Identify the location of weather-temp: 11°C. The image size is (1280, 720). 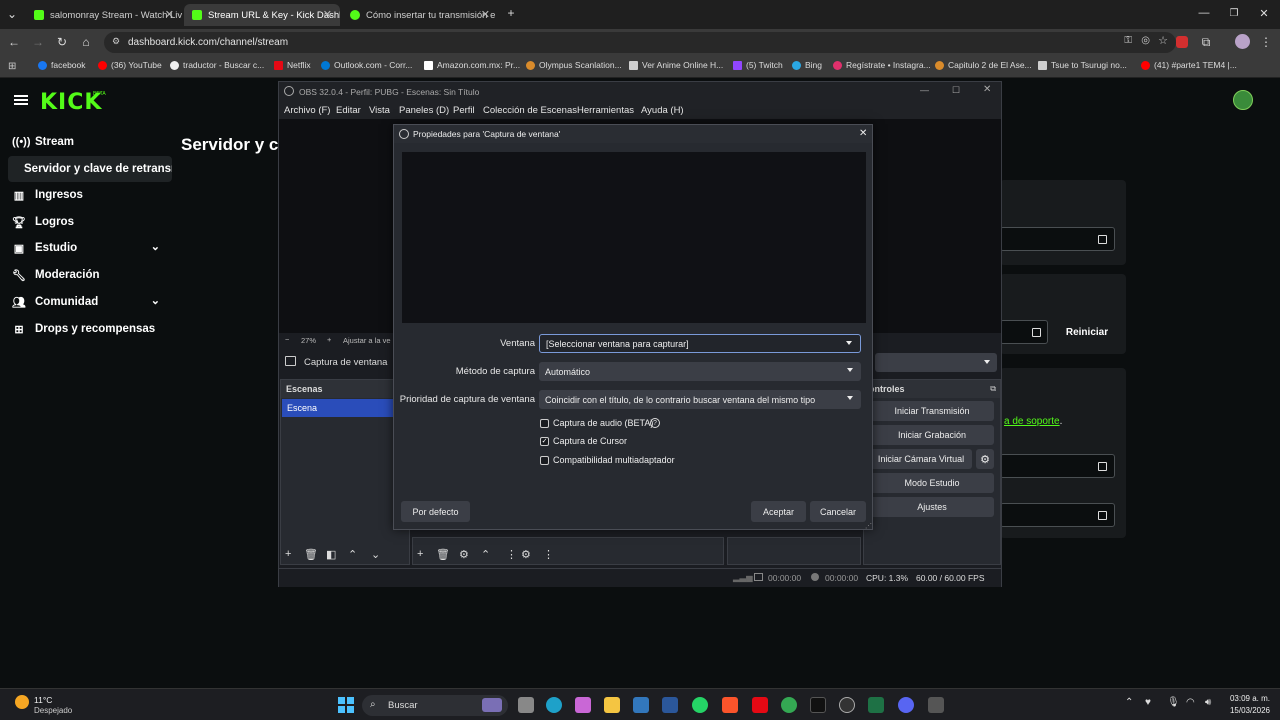
(43, 700).